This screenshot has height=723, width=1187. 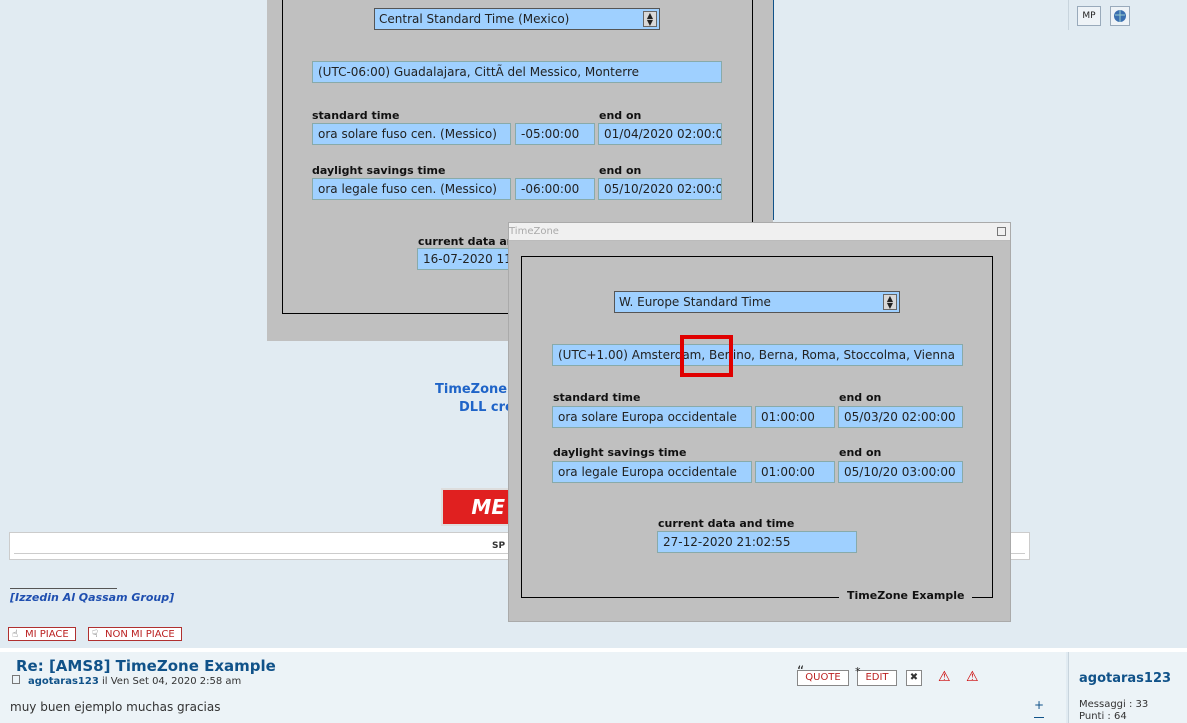 What do you see at coordinates (706, 356) in the screenshot?
I see `highlight-box` at bounding box center [706, 356].